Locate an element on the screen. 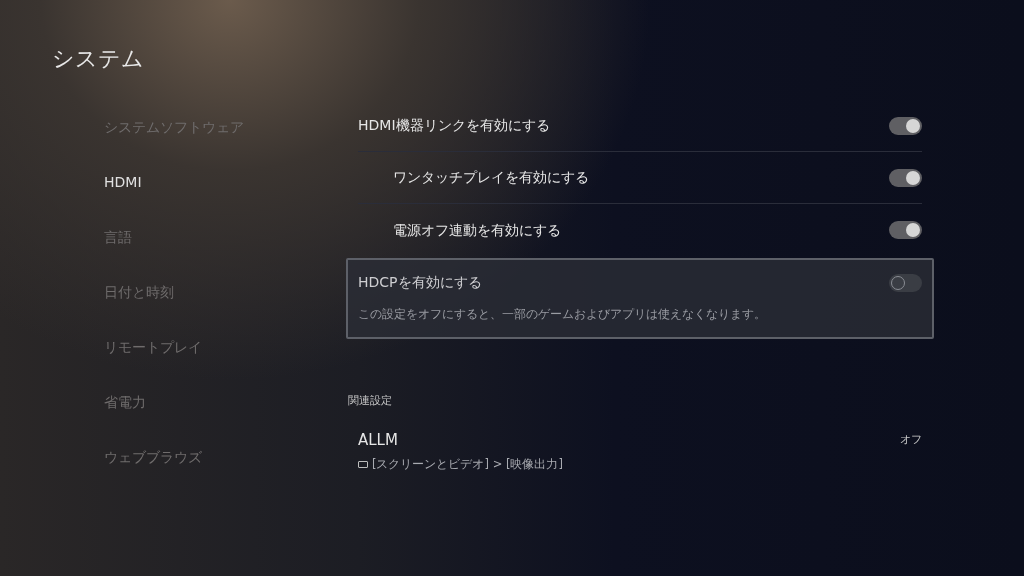 This screenshot has height=576, width=1024. setting-label: HDCPを有効にする is located at coordinates (420, 282).